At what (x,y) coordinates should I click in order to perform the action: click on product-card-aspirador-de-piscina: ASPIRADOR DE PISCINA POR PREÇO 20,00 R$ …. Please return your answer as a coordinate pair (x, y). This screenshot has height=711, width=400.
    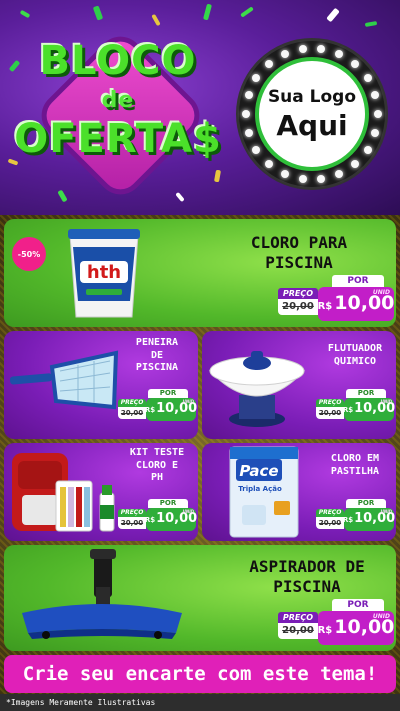
    Looking at the image, I should click on (200, 598).